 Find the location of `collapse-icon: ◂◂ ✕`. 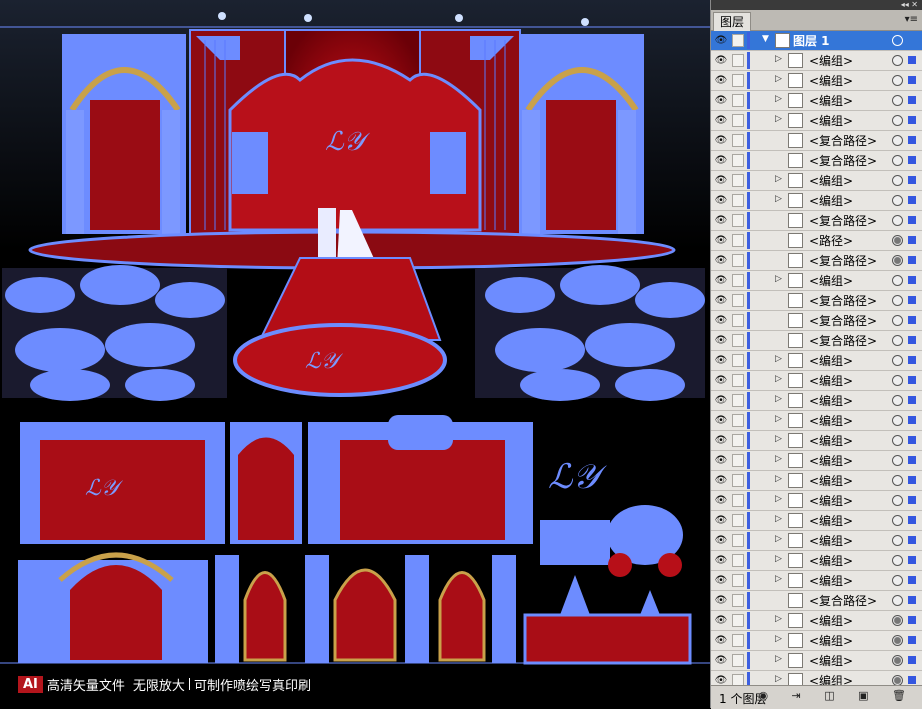

collapse-icon: ◂◂ ✕ is located at coordinates (909, 5).